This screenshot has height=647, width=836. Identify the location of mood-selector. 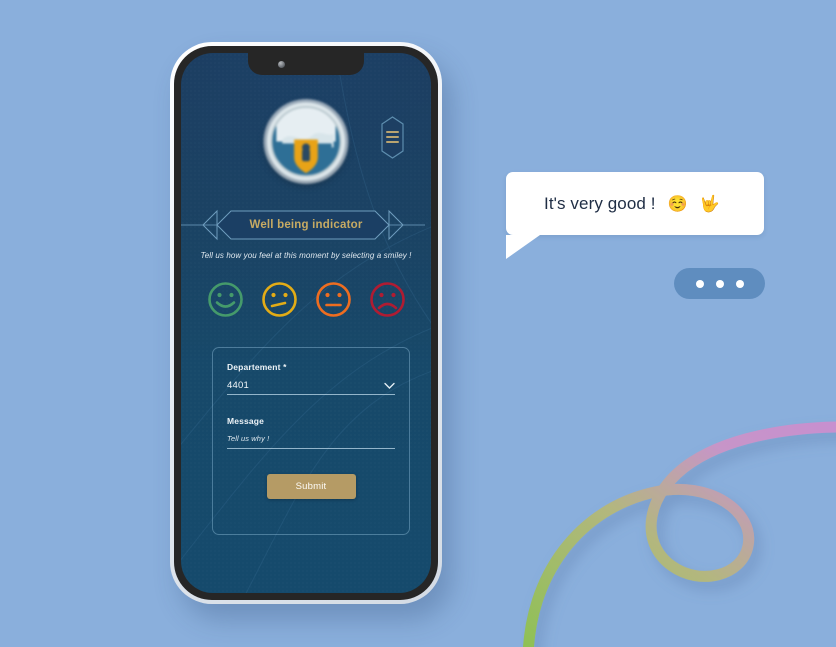
(306, 299).